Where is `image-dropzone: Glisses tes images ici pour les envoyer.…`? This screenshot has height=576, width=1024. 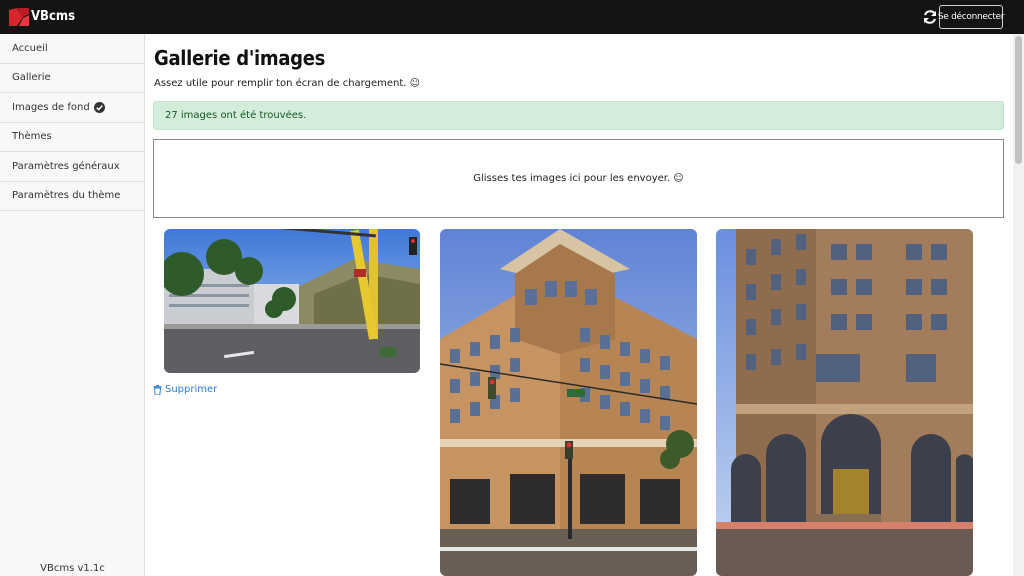
image-dropzone: Glisses tes images ici pour les envoyer.… is located at coordinates (578, 178).